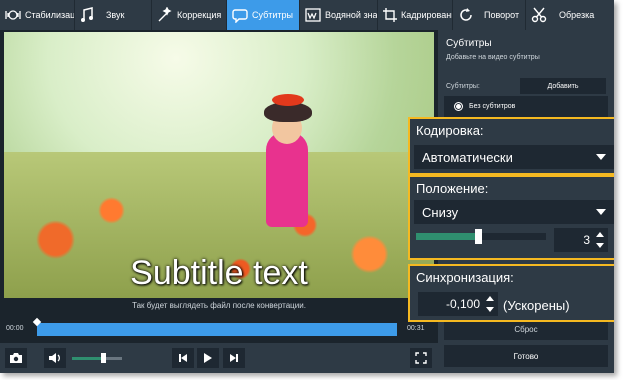 The width and height of the screenshot is (623, 380). I want to click on position-value: Снизу, so click(440, 212).